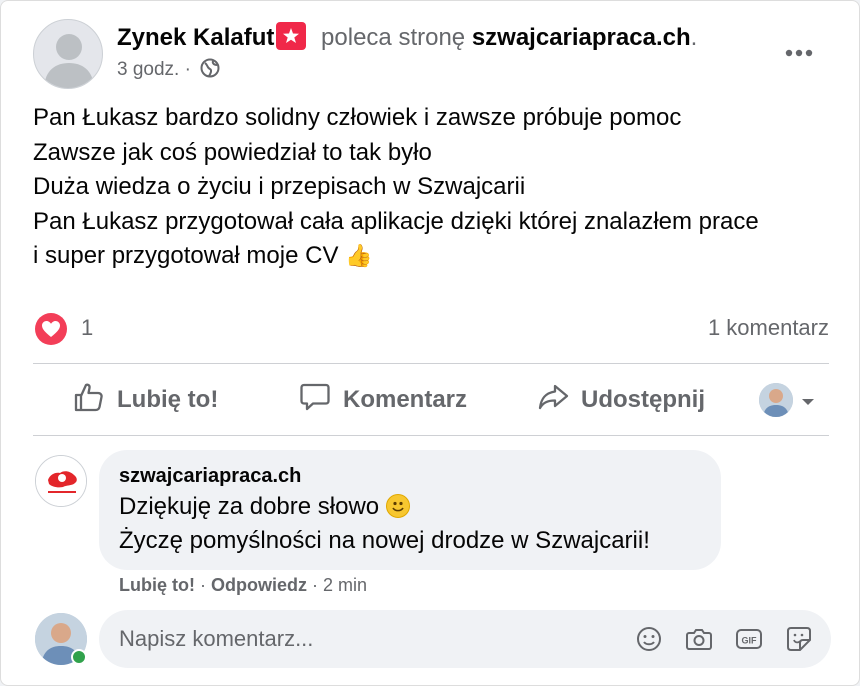 Image resolution: width=860 pixels, height=686 pixels. Describe the element at coordinates (559, 400) in the screenshot. I see `share-arrow-icon` at that location.